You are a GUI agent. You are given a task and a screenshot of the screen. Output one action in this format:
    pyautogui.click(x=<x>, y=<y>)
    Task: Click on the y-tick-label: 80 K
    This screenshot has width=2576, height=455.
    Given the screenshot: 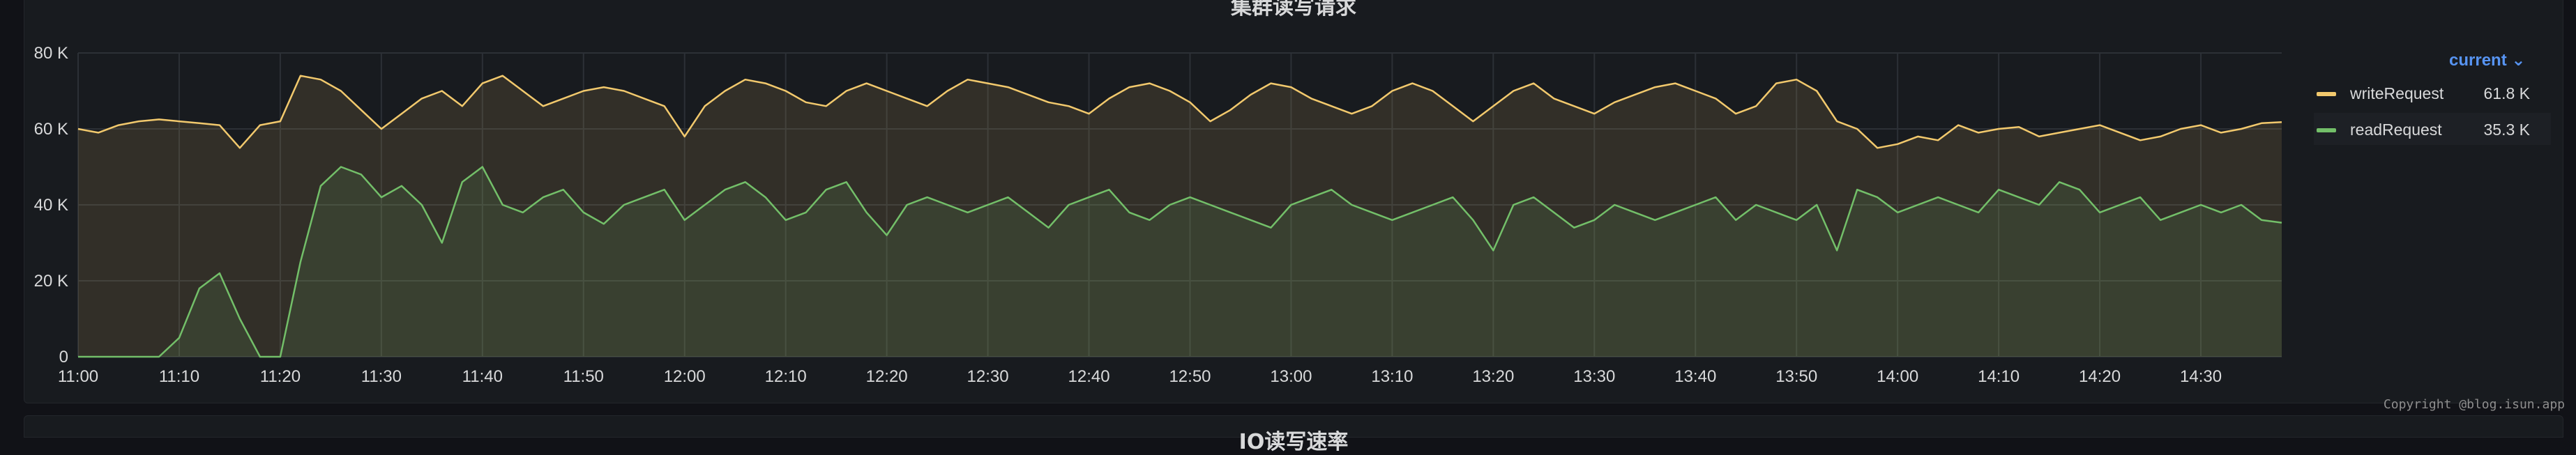 What is the action you would take?
    pyautogui.click(x=51, y=53)
    